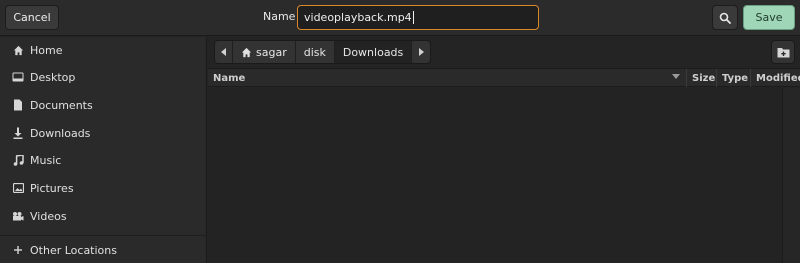  Describe the element at coordinates (52, 188) in the screenshot. I see `sidebar-item-label: Pictures` at that location.